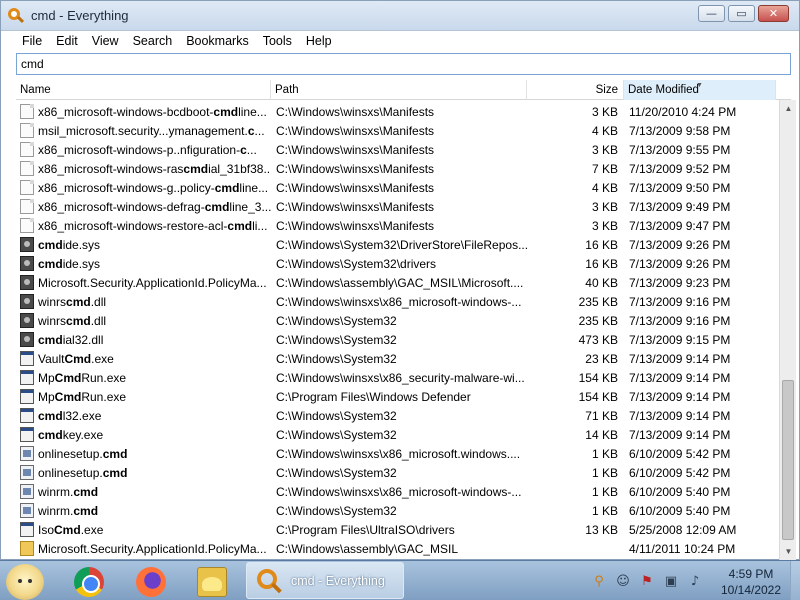  I want to click on column-size-header: Size, so click(575, 90).